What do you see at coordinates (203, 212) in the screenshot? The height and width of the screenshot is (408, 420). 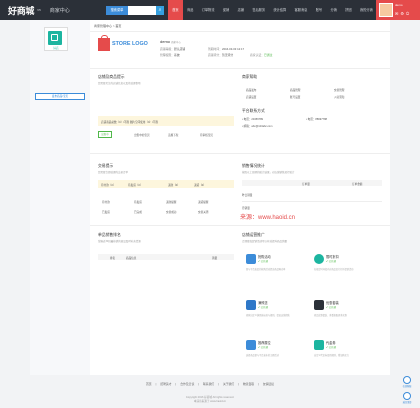 I see `order-item: 交易关闭` at bounding box center [203, 212].